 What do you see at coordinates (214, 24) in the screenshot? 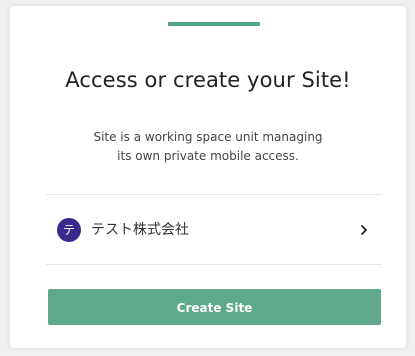
I see `accent-bar` at bounding box center [214, 24].